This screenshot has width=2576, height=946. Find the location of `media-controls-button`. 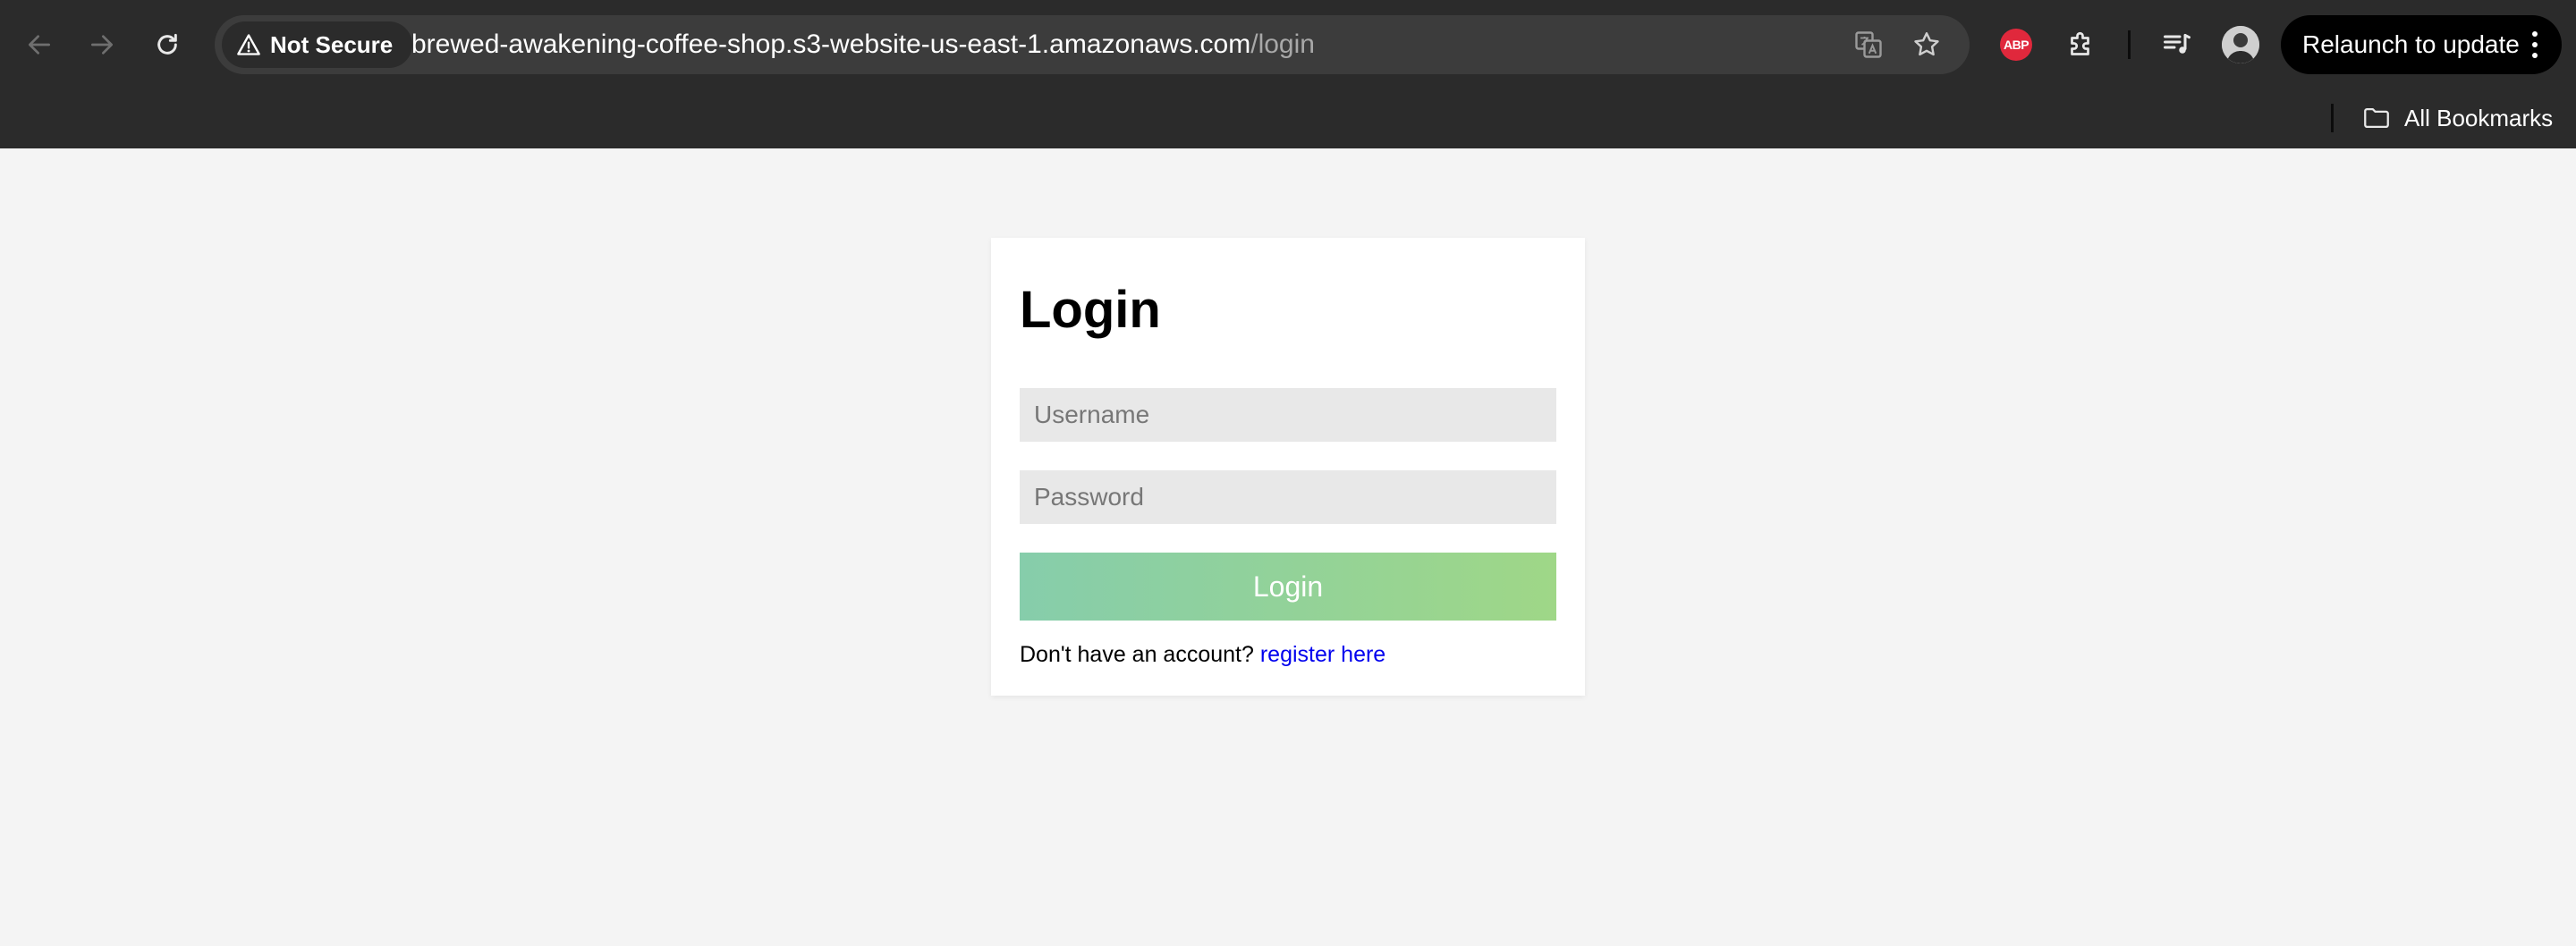

media-controls-button is located at coordinates (2177, 44).